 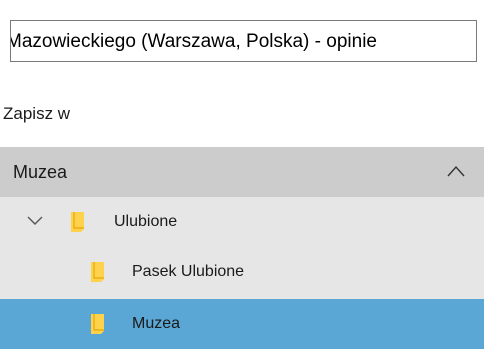 What do you see at coordinates (40, 172) in the screenshot?
I see `folder-dropdown-selected: Muzea` at bounding box center [40, 172].